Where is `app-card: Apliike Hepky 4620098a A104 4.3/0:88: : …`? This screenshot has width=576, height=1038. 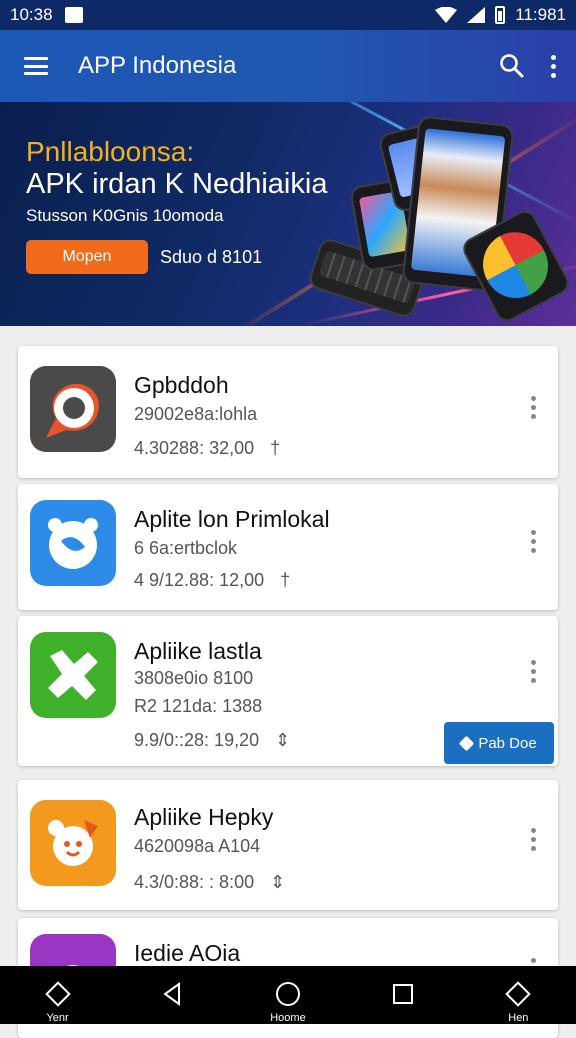
app-card: Apliike Hepky 4620098a A104 4.3/0:88: : … is located at coordinates (288, 845).